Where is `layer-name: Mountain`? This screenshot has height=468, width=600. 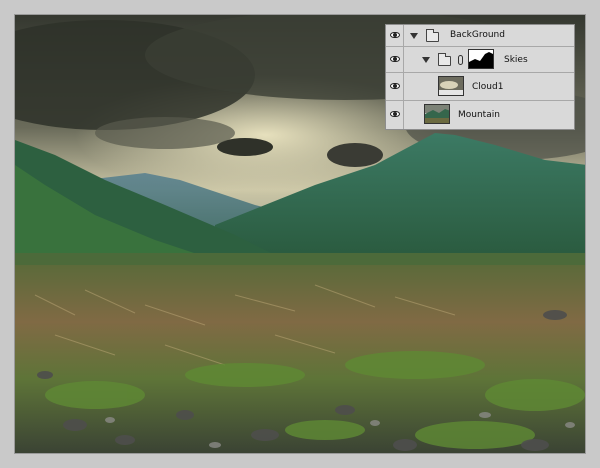 layer-name: Mountain is located at coordinates (479, 115).